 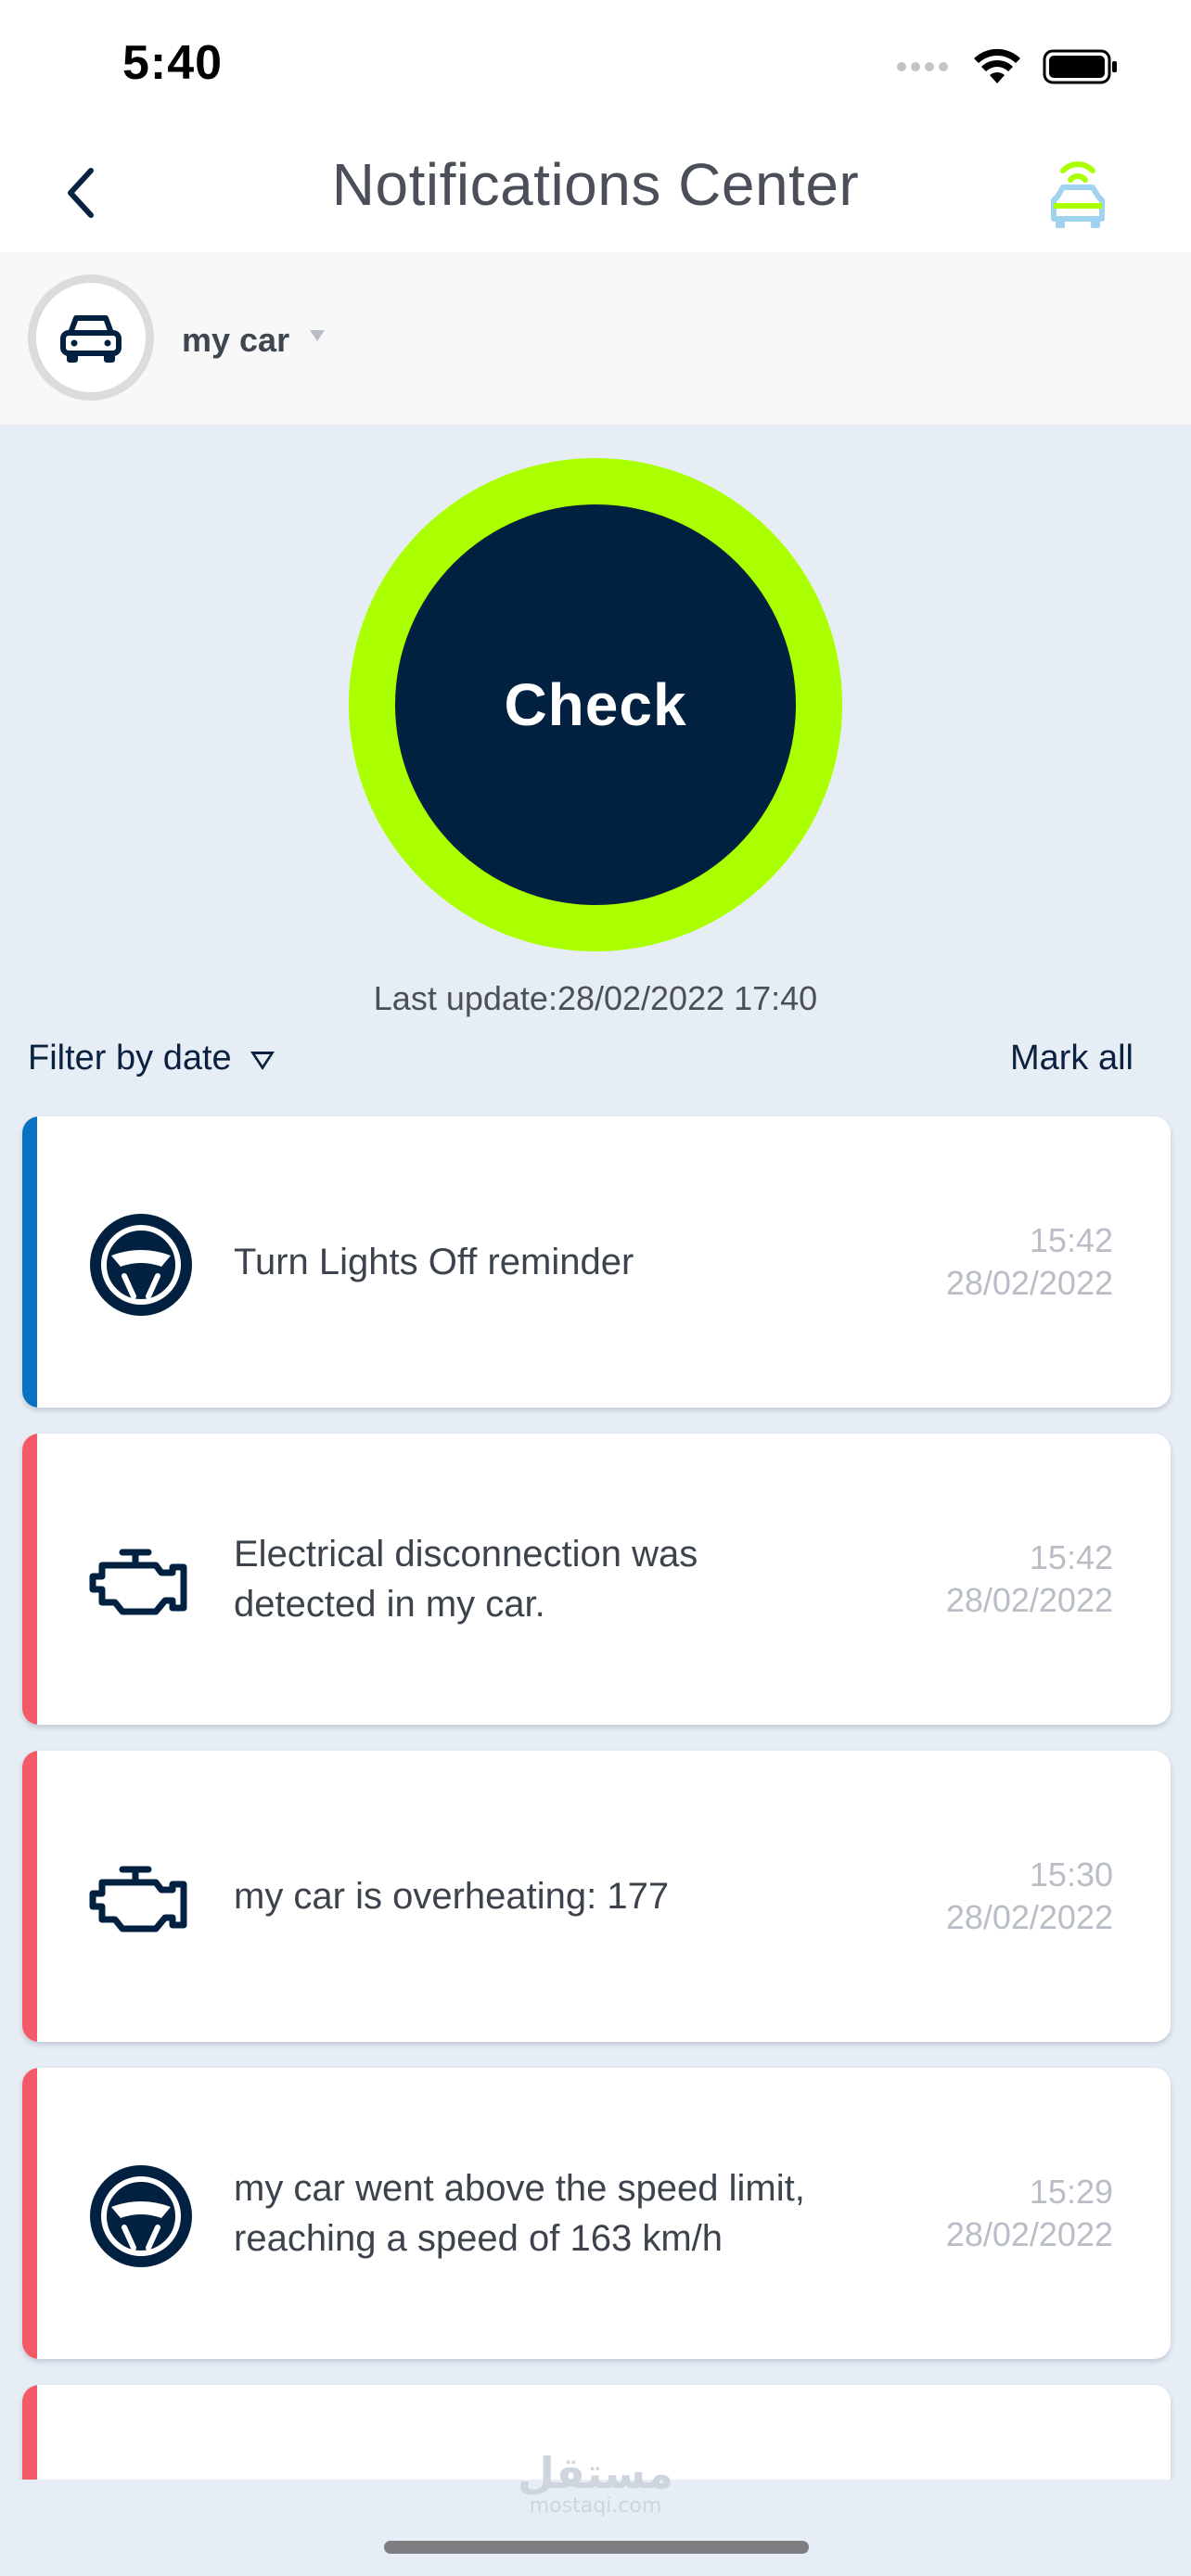 I want to click on notification-time: 15:30, so click(x=1071, y=1874).